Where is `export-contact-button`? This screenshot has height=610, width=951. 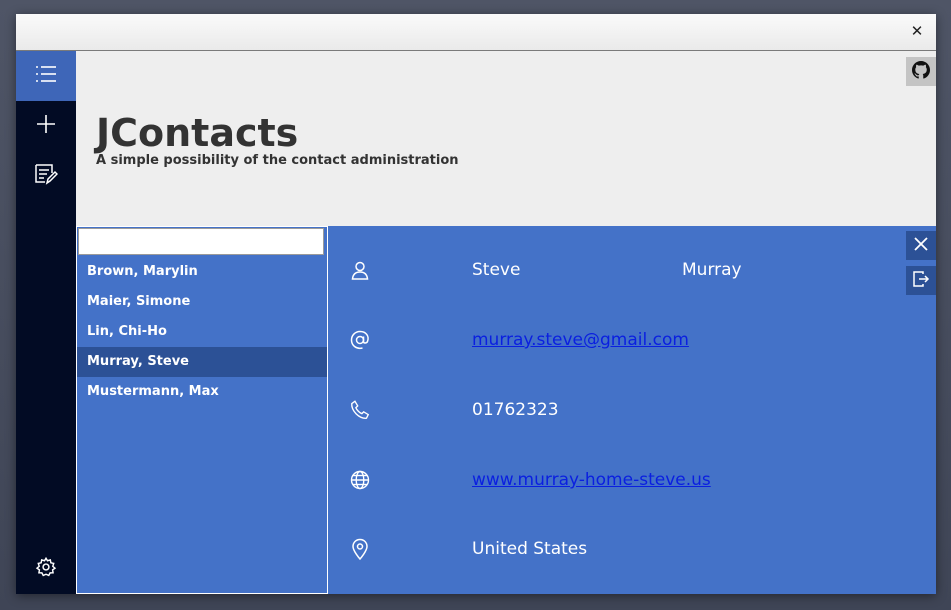
export-contact-button is located at coordinates (921, 280).